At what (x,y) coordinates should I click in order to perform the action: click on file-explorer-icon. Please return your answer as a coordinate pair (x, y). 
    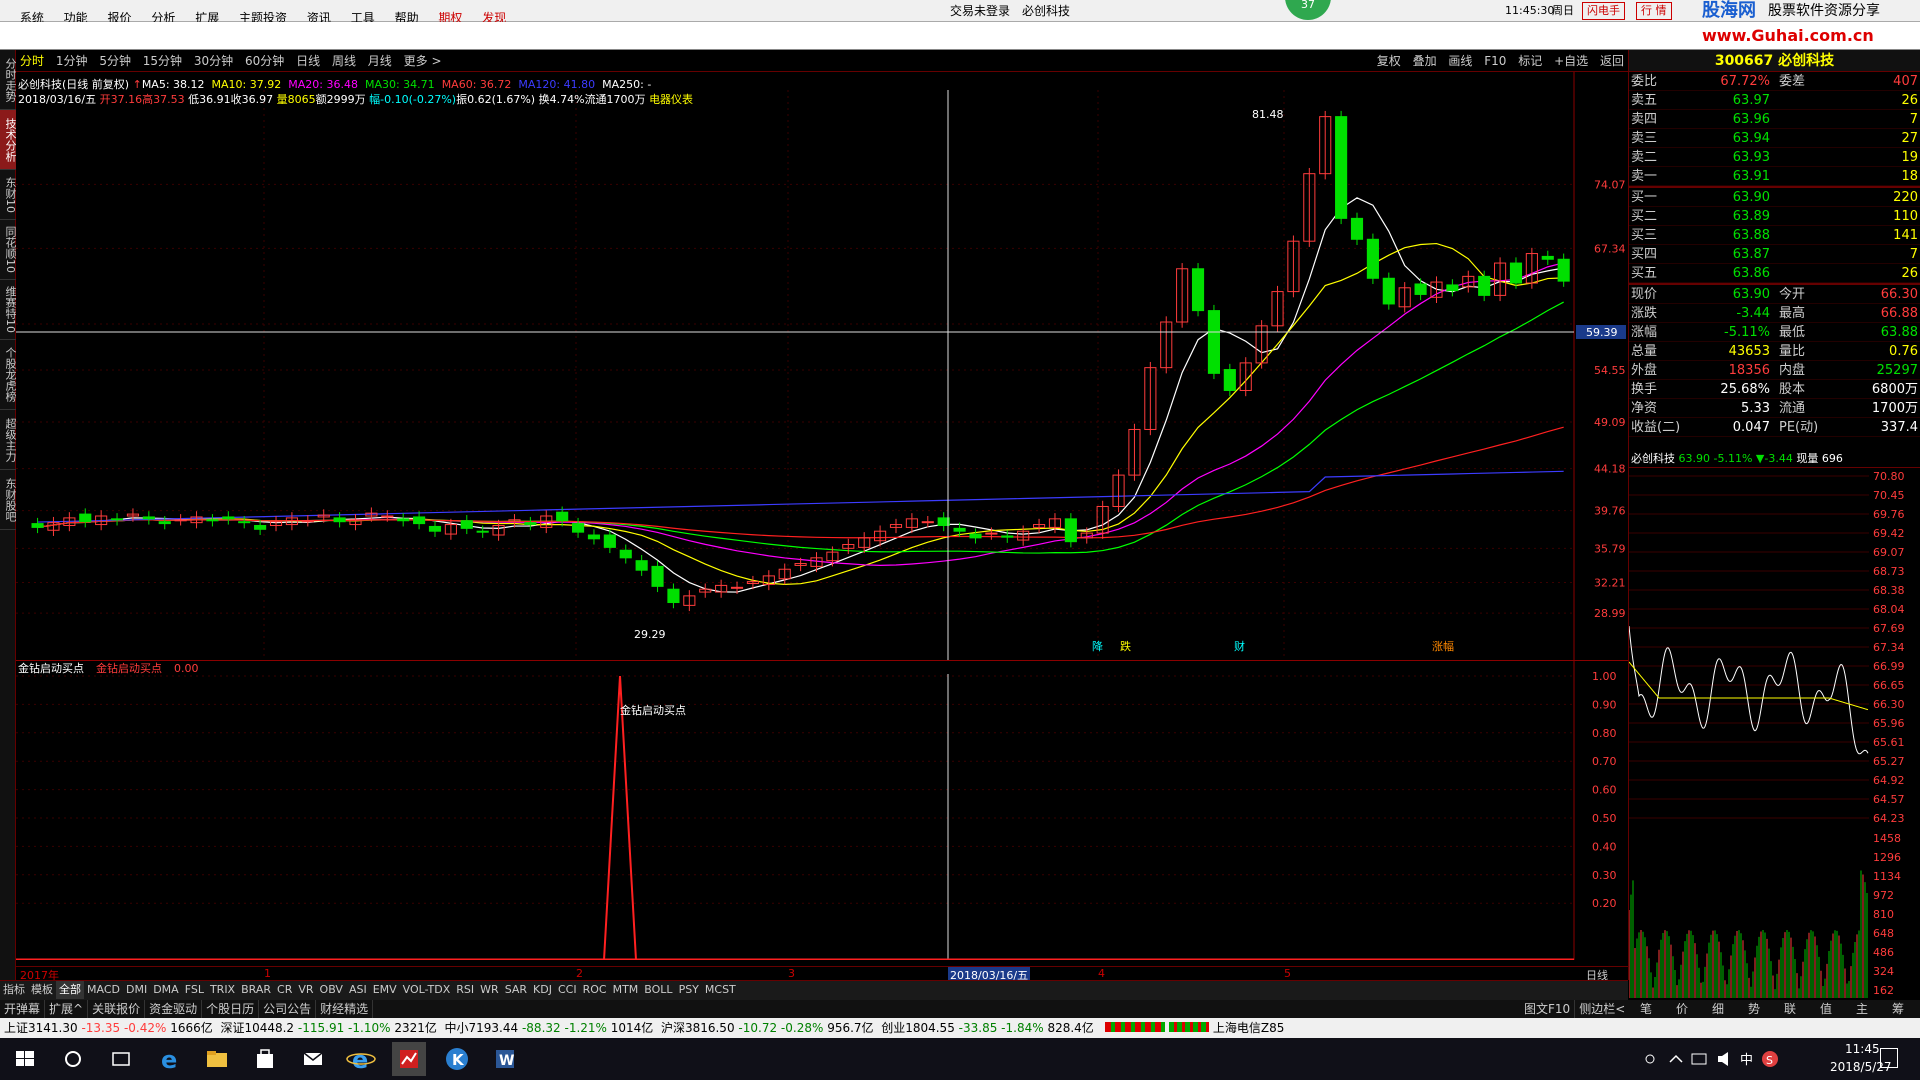
    Looking at the image, I should click on (217, 1059).